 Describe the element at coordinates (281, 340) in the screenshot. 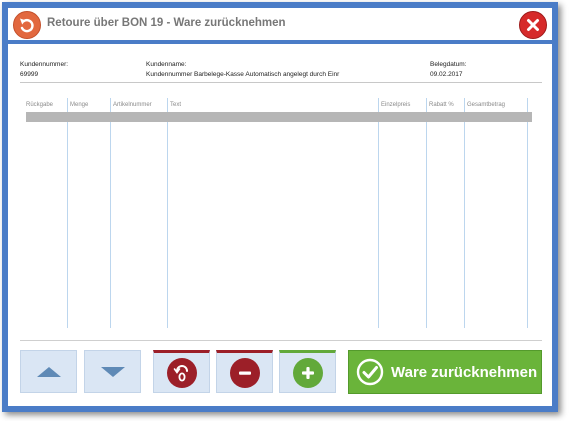

I see `footer-divider` at that location.